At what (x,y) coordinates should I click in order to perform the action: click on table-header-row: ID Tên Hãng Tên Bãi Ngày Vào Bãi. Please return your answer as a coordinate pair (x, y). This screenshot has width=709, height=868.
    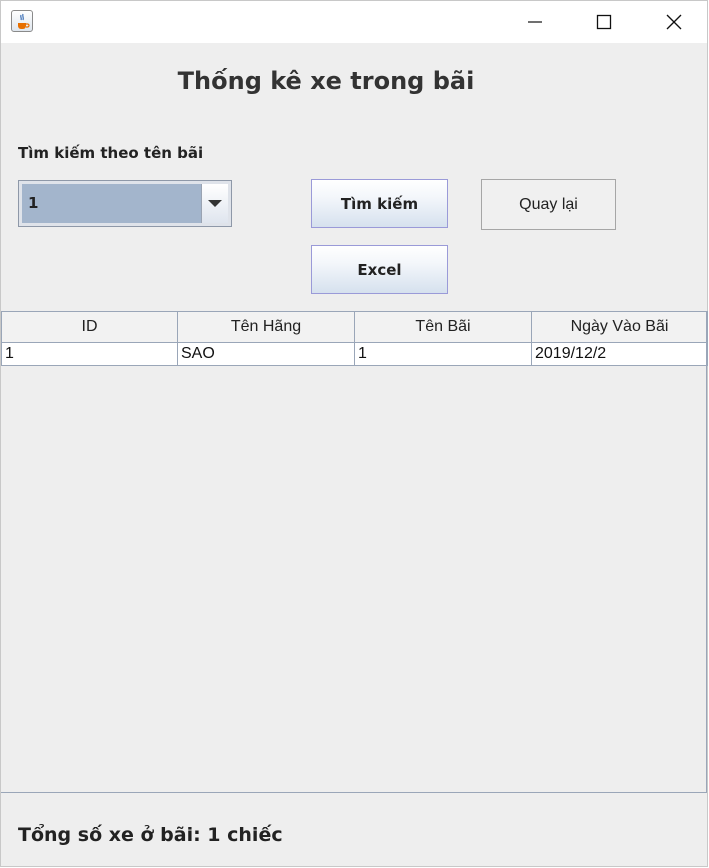
    Looking at the image, I should click on (354, 327).